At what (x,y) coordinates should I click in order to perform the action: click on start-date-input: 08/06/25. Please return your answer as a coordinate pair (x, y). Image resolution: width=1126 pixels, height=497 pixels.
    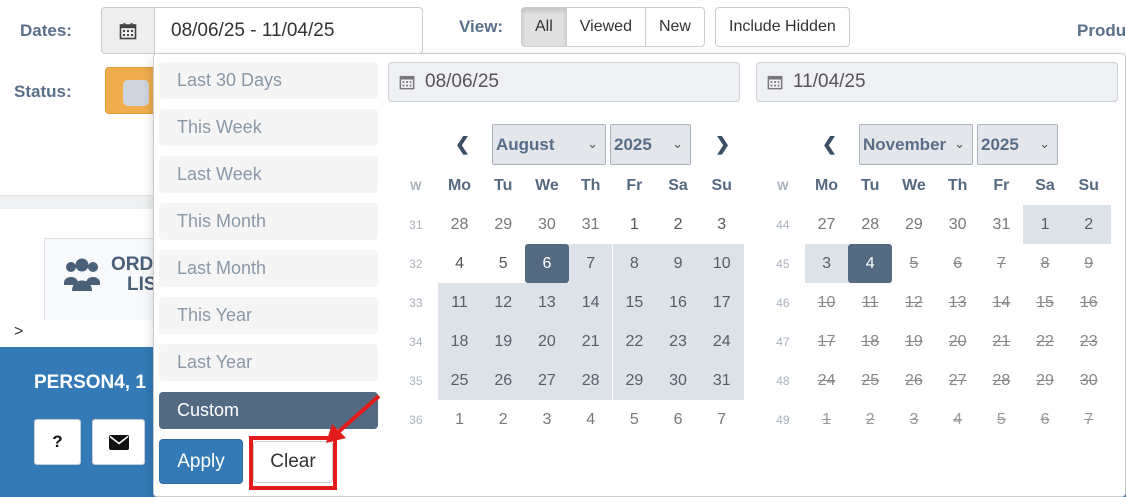
    Looking at the image, I should click on (564, 82).